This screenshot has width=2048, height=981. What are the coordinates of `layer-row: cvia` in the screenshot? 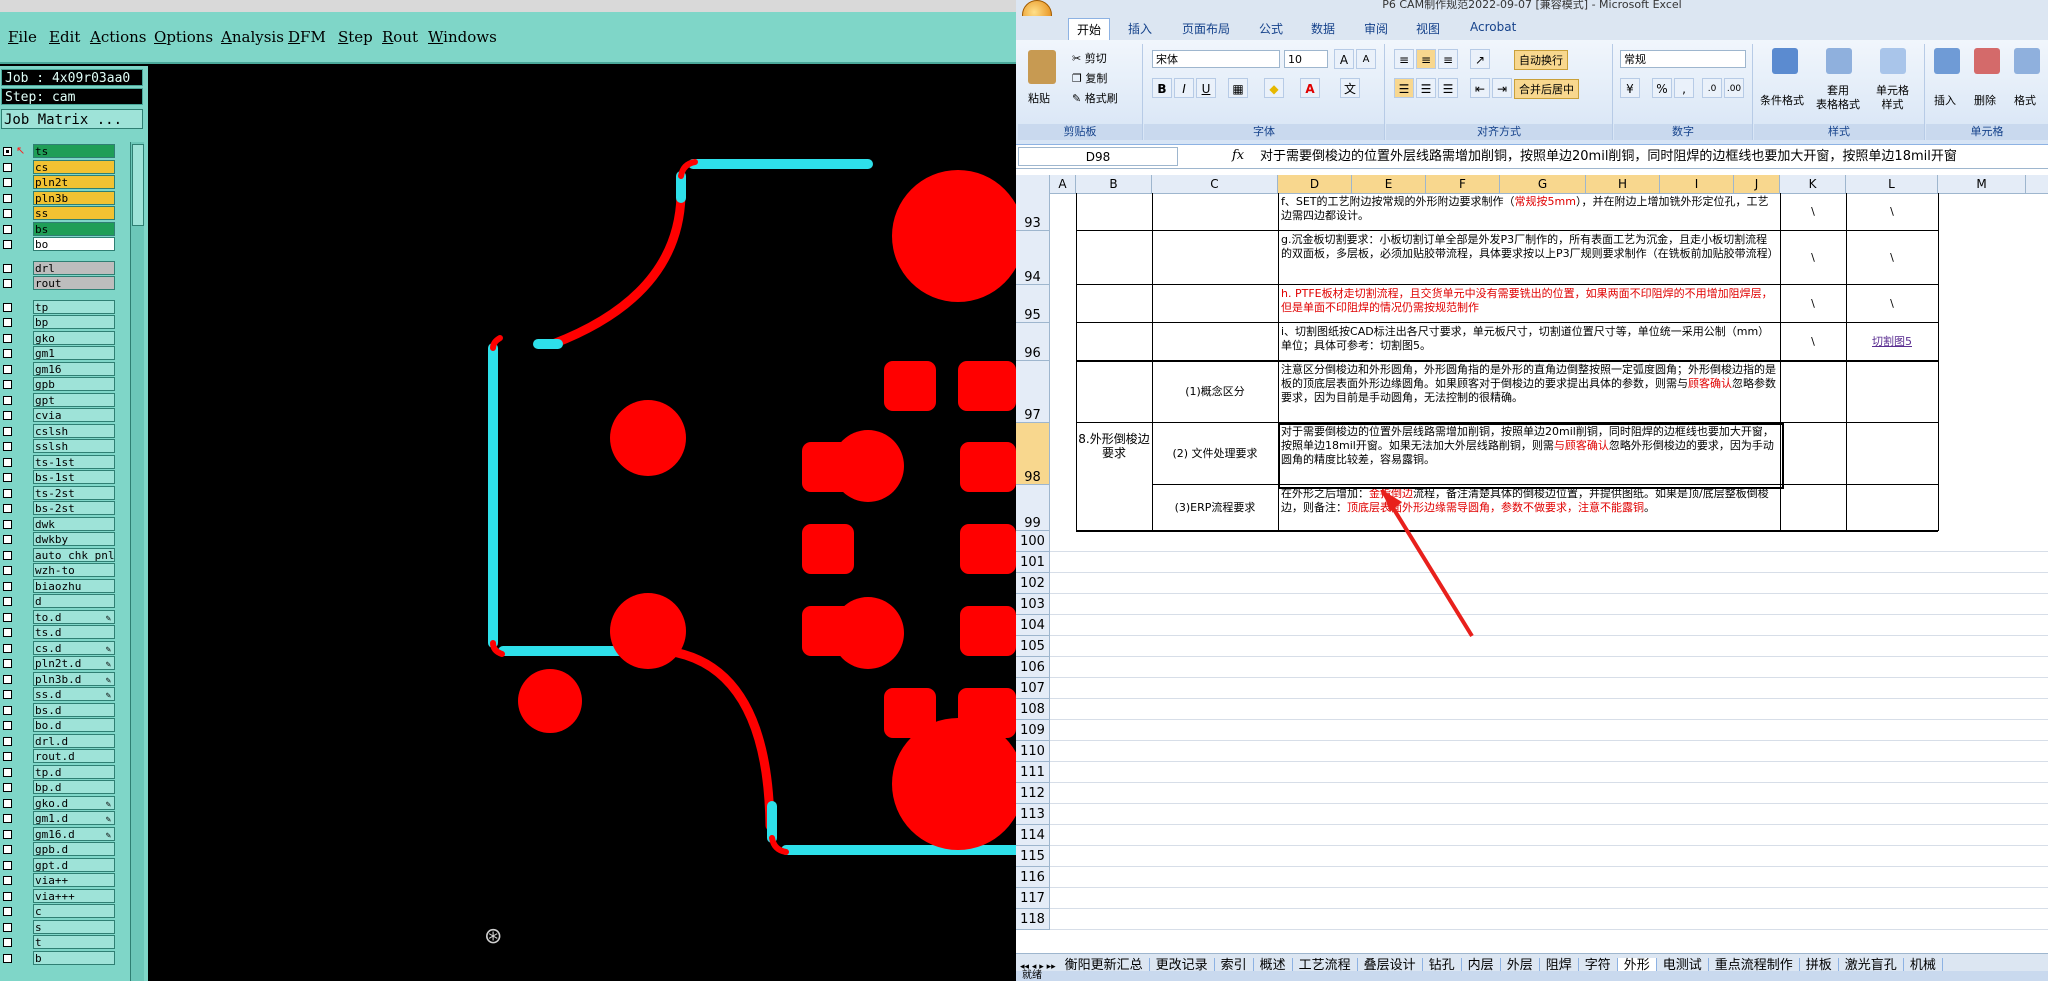 It's located at (58, 415).